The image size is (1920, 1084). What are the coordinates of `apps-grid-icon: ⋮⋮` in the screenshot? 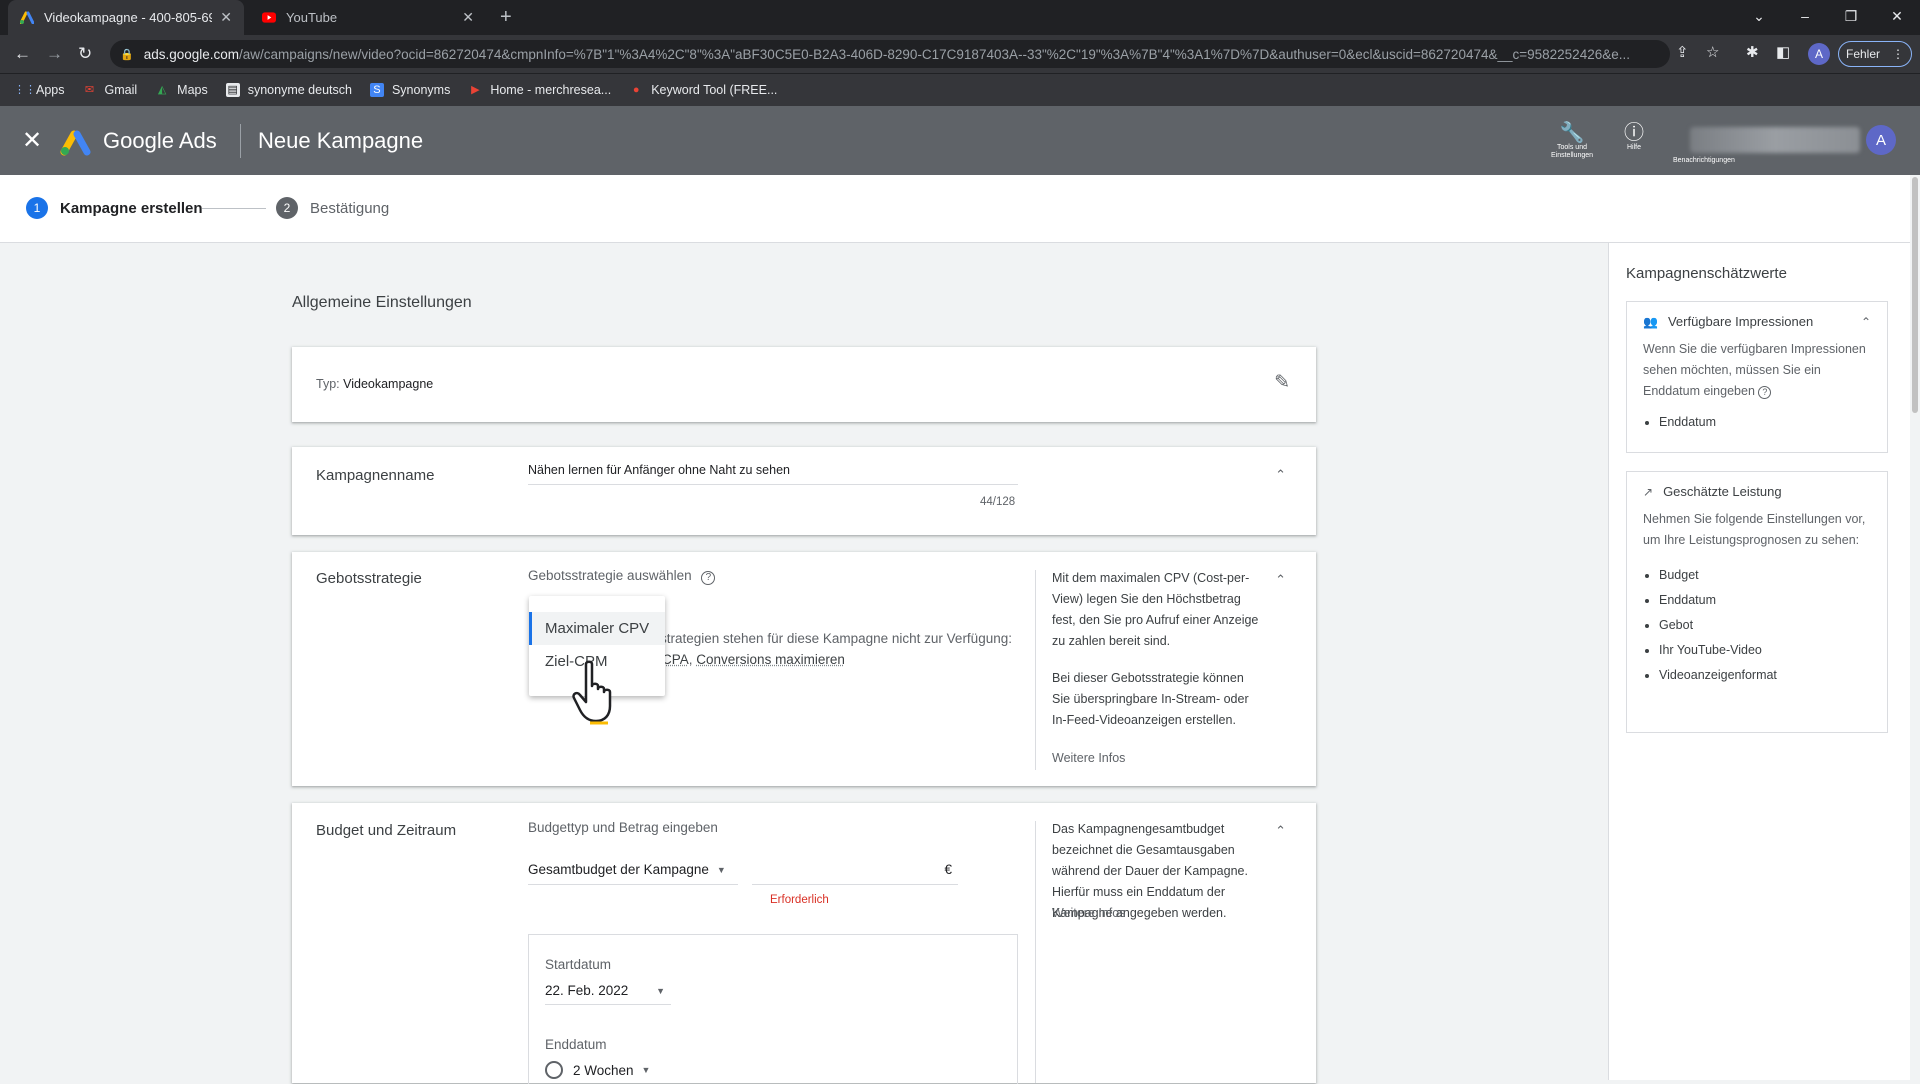 It's located at (21, 90).